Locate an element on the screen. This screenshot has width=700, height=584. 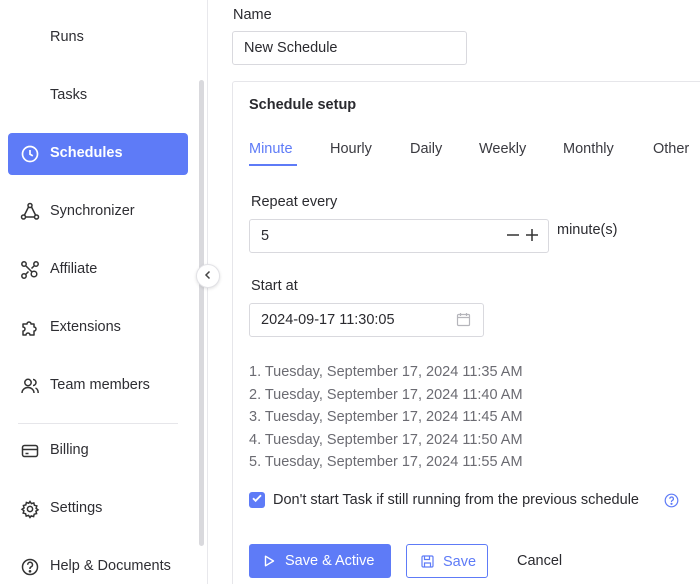
schedule-preview-item: 3. Tuesday, September 17, 2024 11:45 AM is located at coordinates (386, 417).